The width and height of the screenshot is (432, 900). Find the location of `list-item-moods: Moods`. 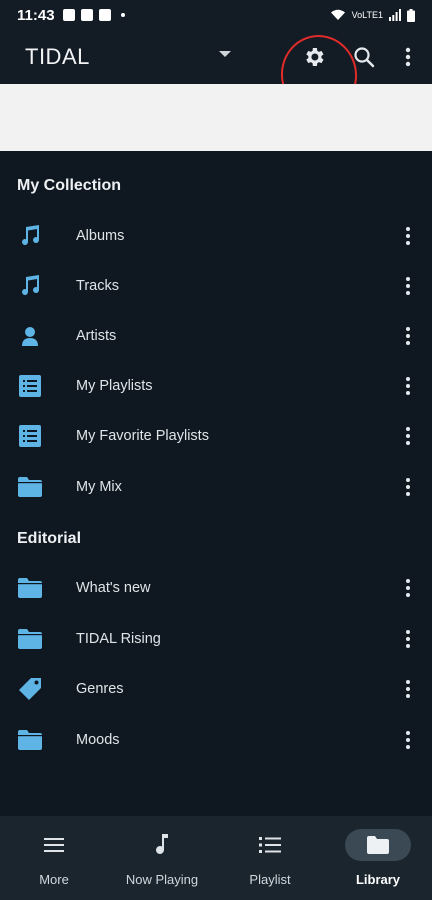

list-item-moods: Moods is located at coordinates (216, 740).